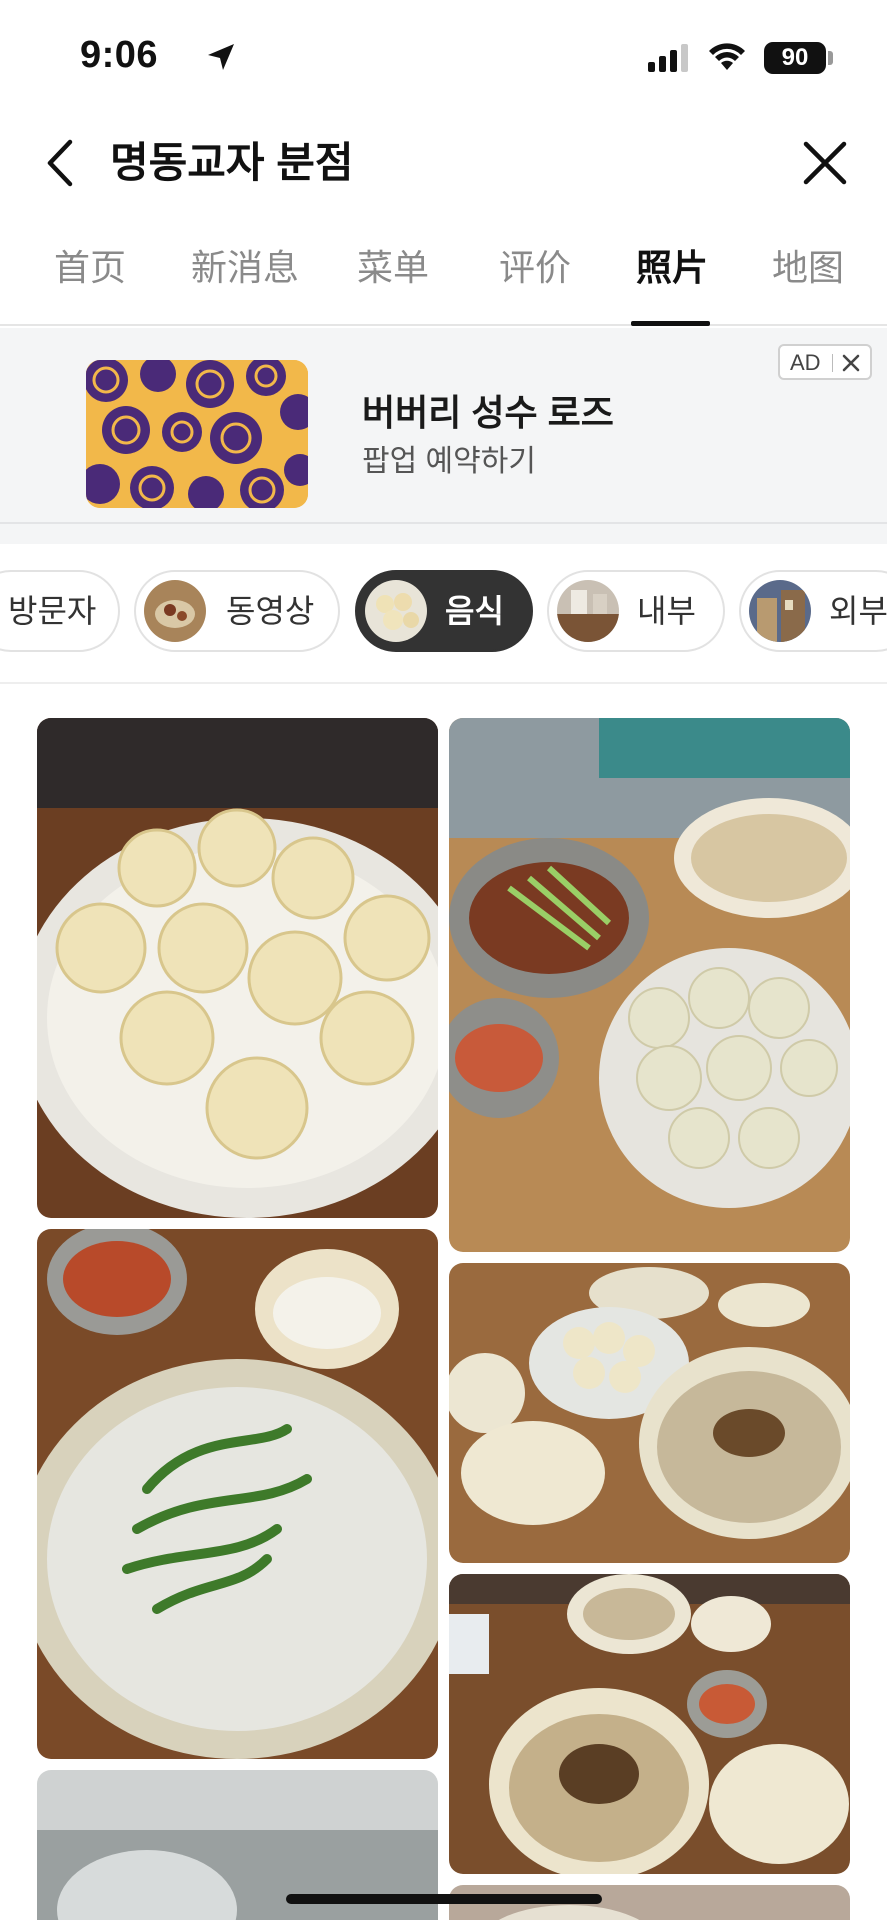 The image size is (887, 1920). What do you see at coordinates (237, 1494) in the screenshot?
I see `photo-kongguksu` at bounding box center [237, 1494].